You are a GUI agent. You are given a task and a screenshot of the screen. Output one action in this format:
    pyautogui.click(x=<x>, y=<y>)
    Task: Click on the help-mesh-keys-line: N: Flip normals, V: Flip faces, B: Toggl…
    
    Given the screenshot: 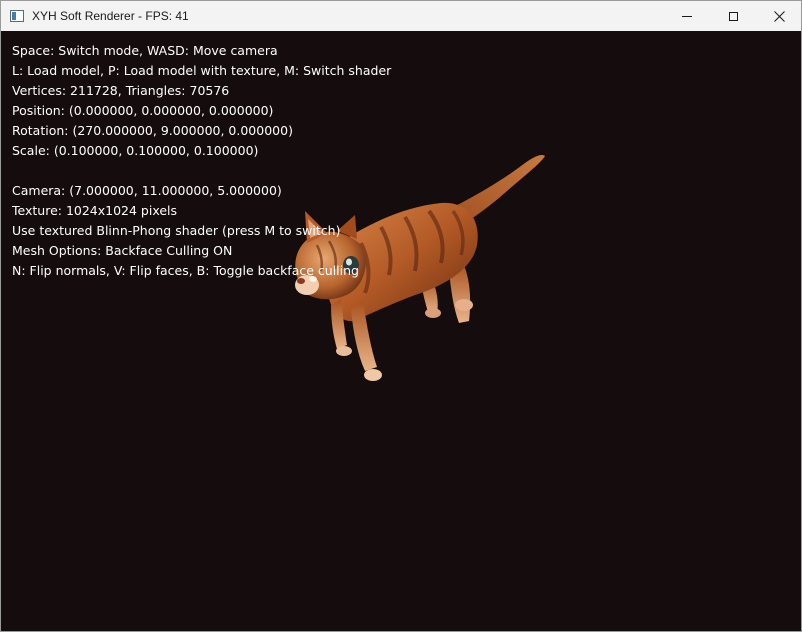 What is the action you would take?
    pyautogui.click(x=185, y=270)
    